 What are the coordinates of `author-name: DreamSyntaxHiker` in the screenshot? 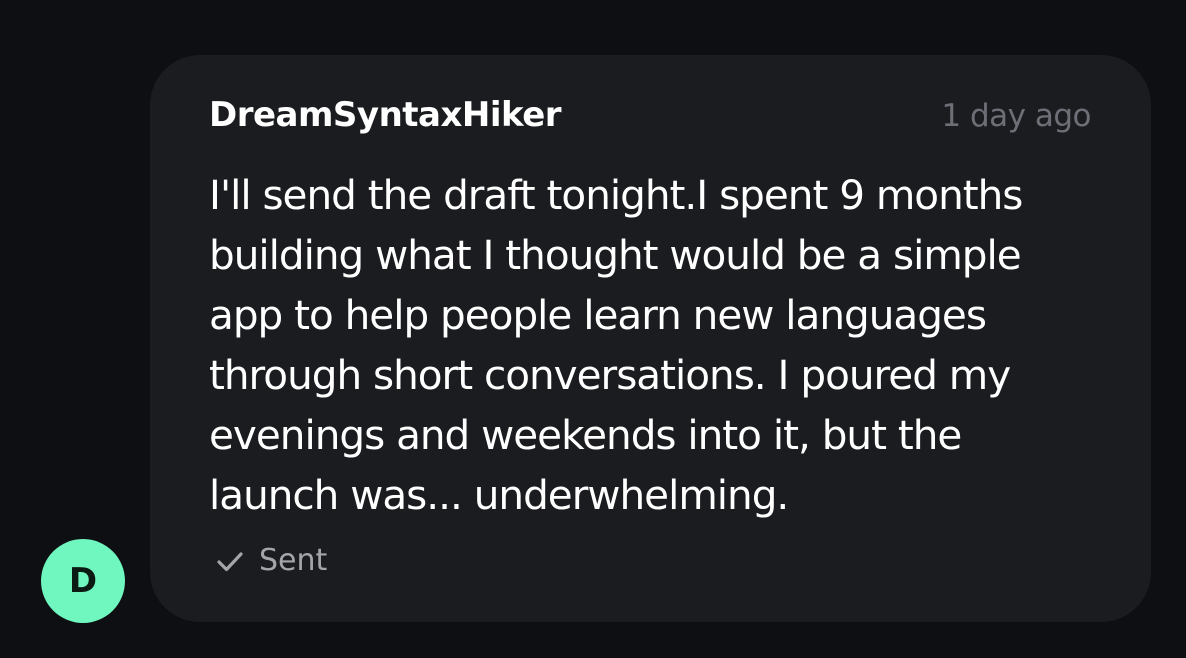 It's located at (385, 115).